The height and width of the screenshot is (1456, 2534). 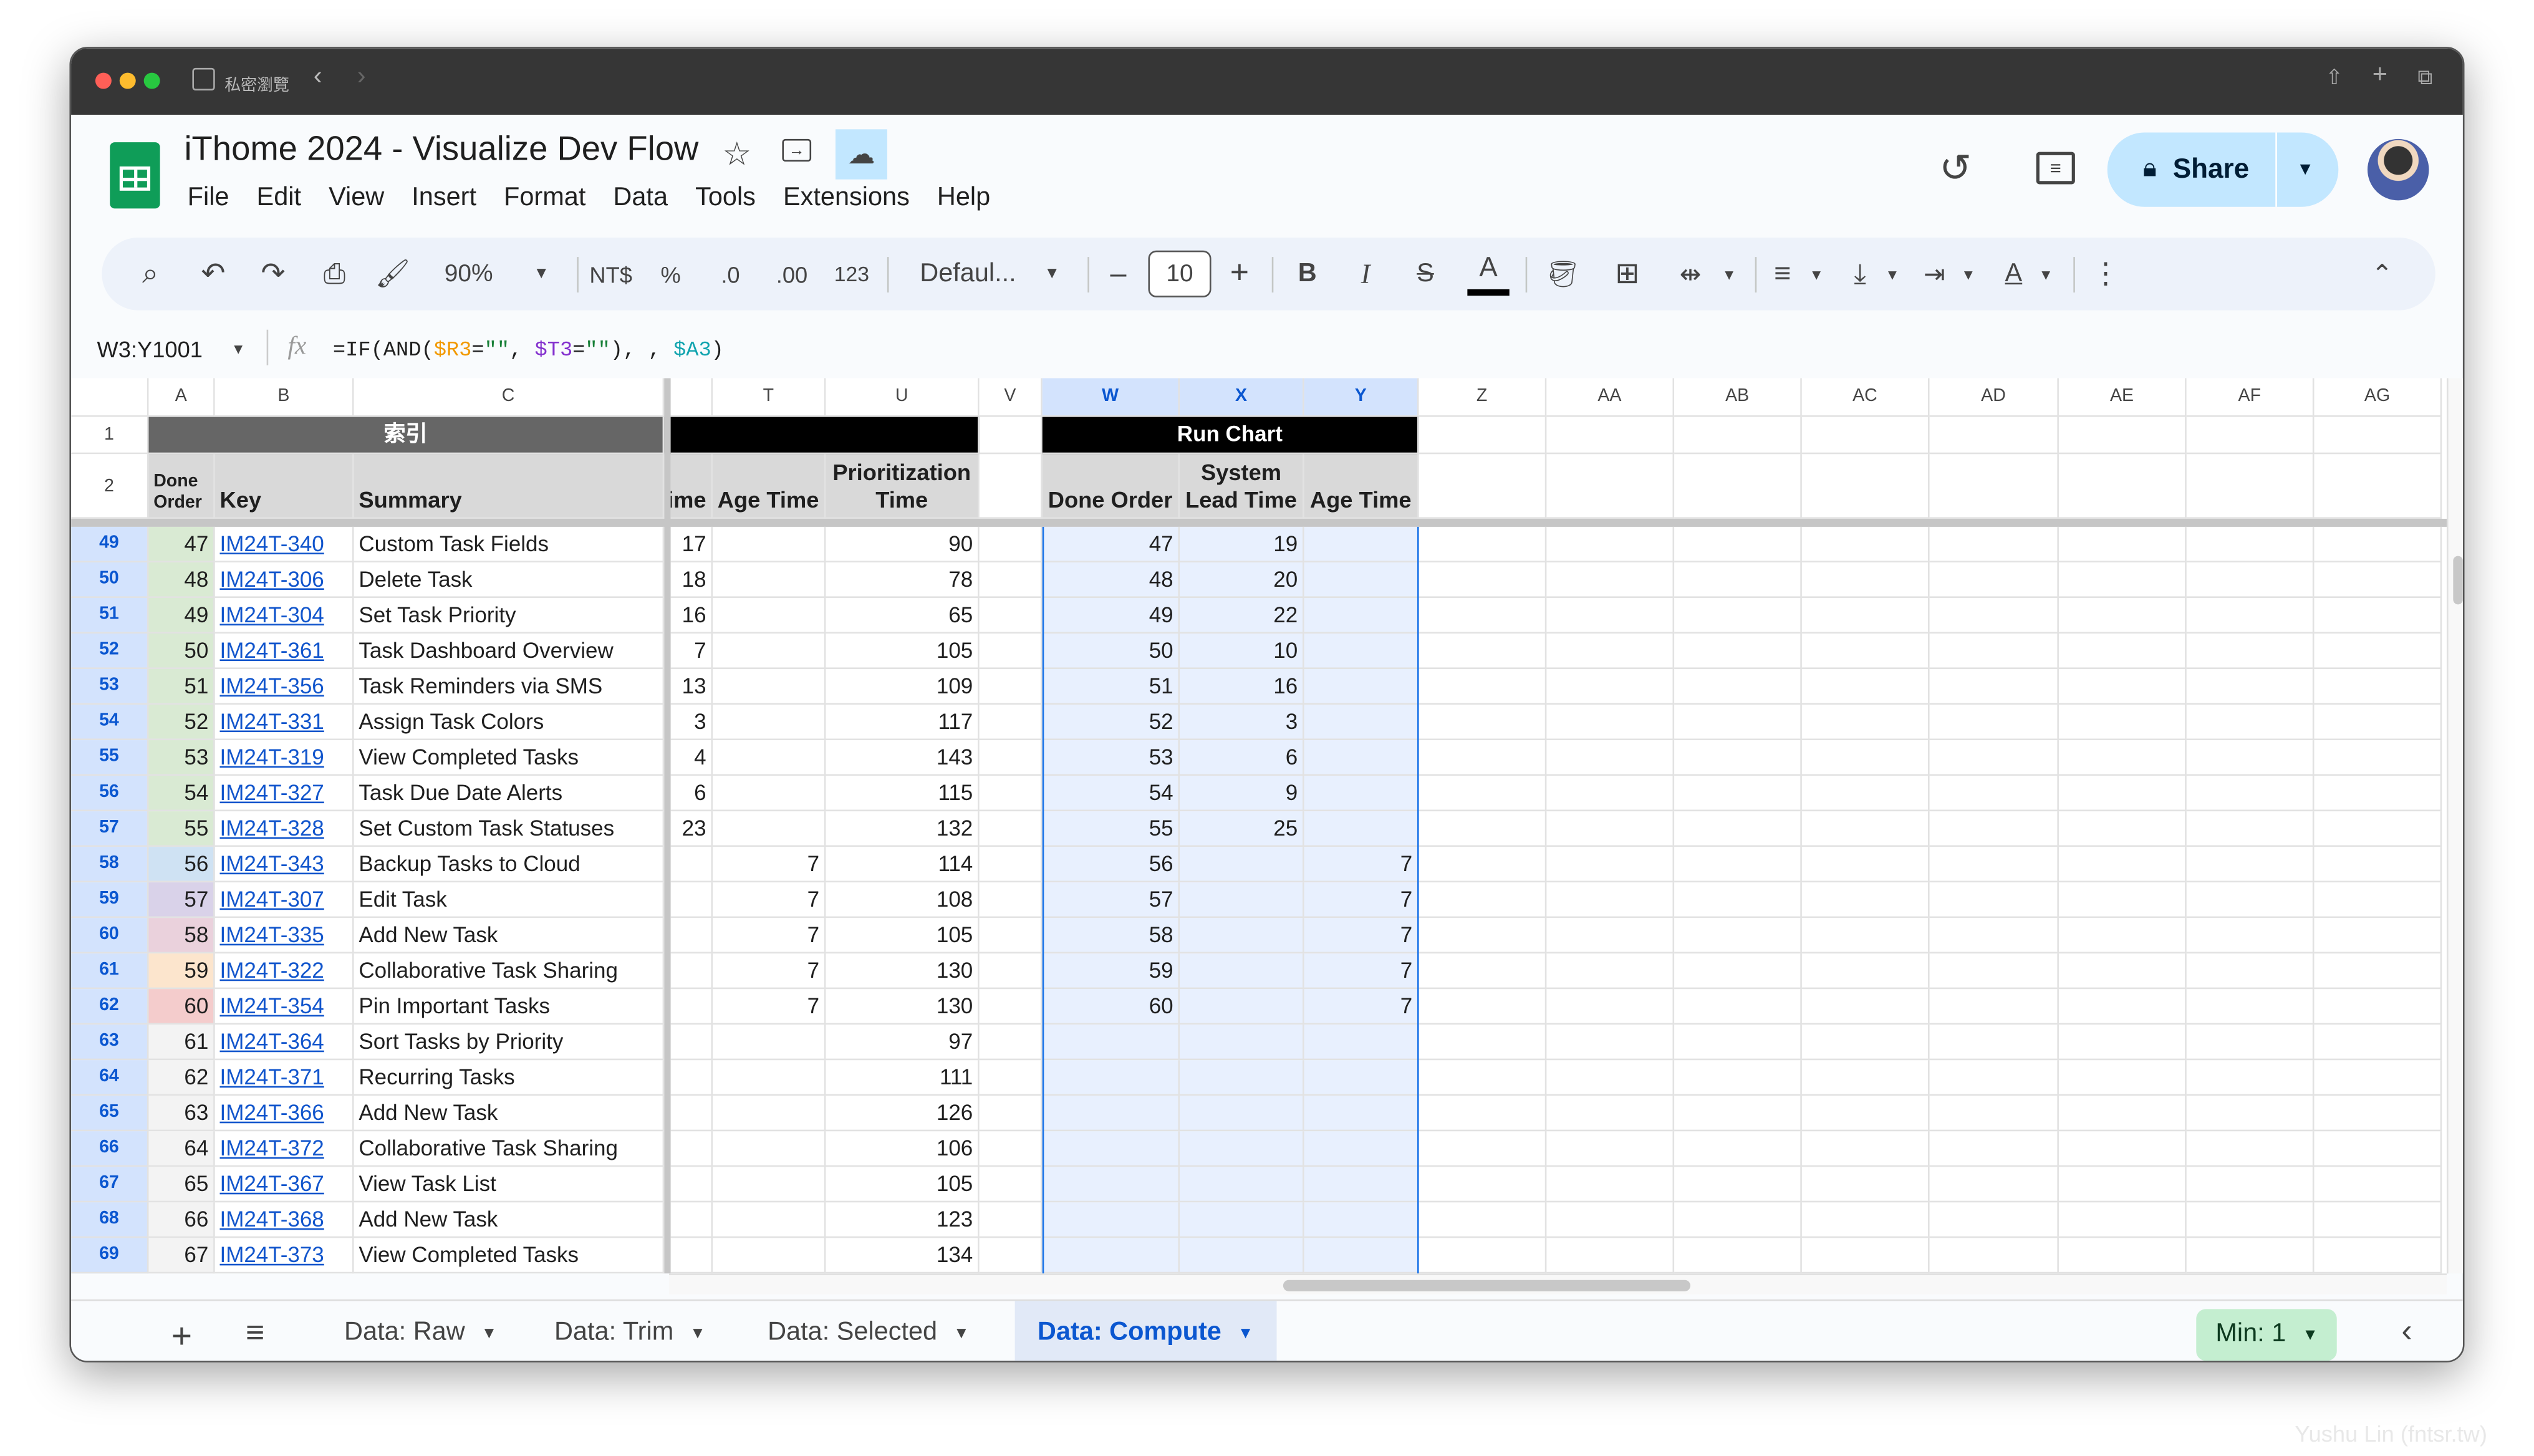 I want to click on cell-u: 126, so click(x=903, y=1114).